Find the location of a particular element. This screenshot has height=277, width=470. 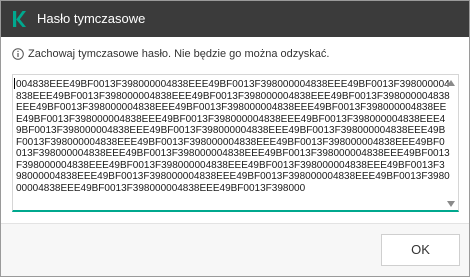

ok-button: OK is located at coordinates (420, 250).